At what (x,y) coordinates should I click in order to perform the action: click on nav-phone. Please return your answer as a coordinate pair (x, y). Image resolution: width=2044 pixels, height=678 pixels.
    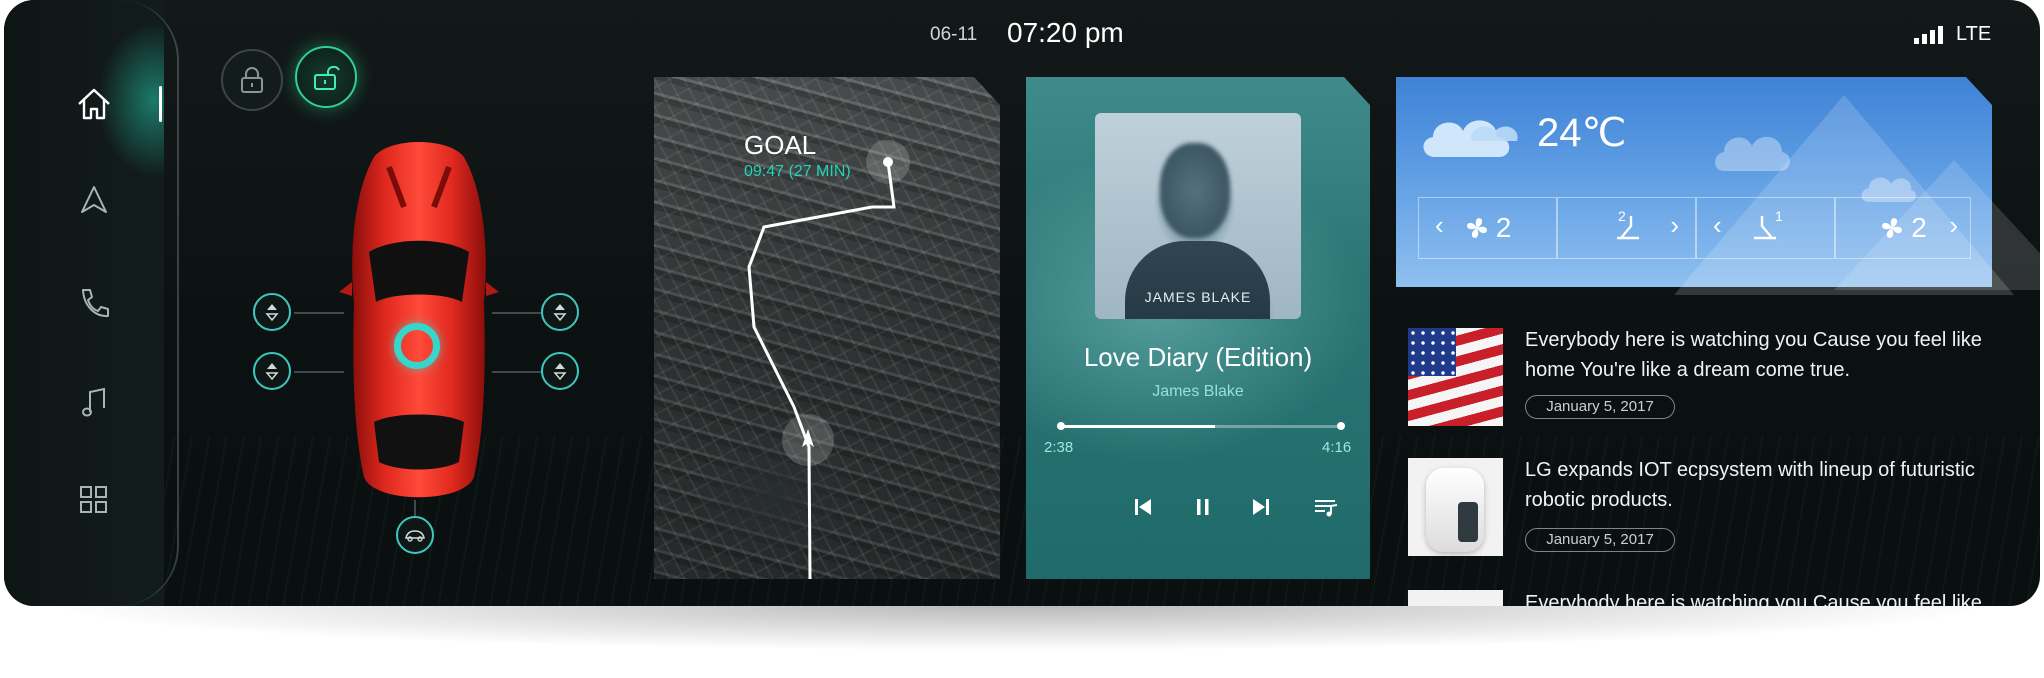
    Looking at the image, I should click on (94, 304).